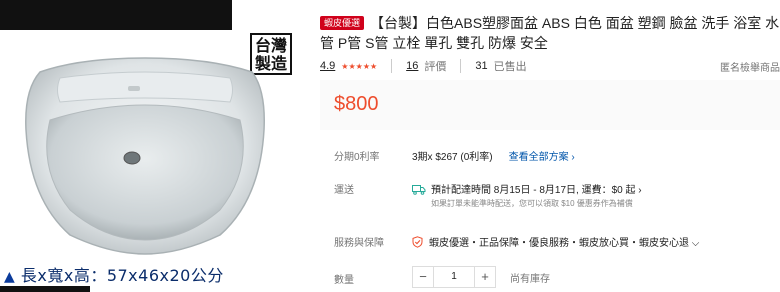 This screenshot has height=292, width=780. Describe the element at coordinates (423, 277) in the screenshot. I see `quantity-decrement-button: −` at that location.